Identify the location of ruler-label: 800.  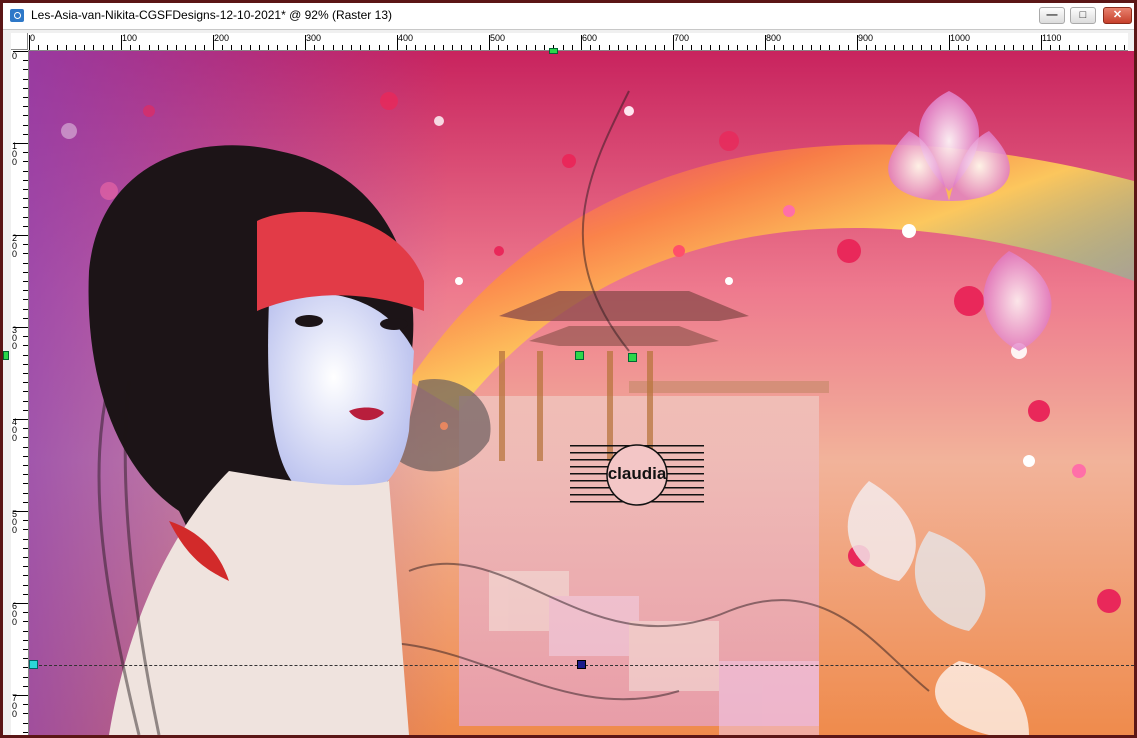
(774, 38).